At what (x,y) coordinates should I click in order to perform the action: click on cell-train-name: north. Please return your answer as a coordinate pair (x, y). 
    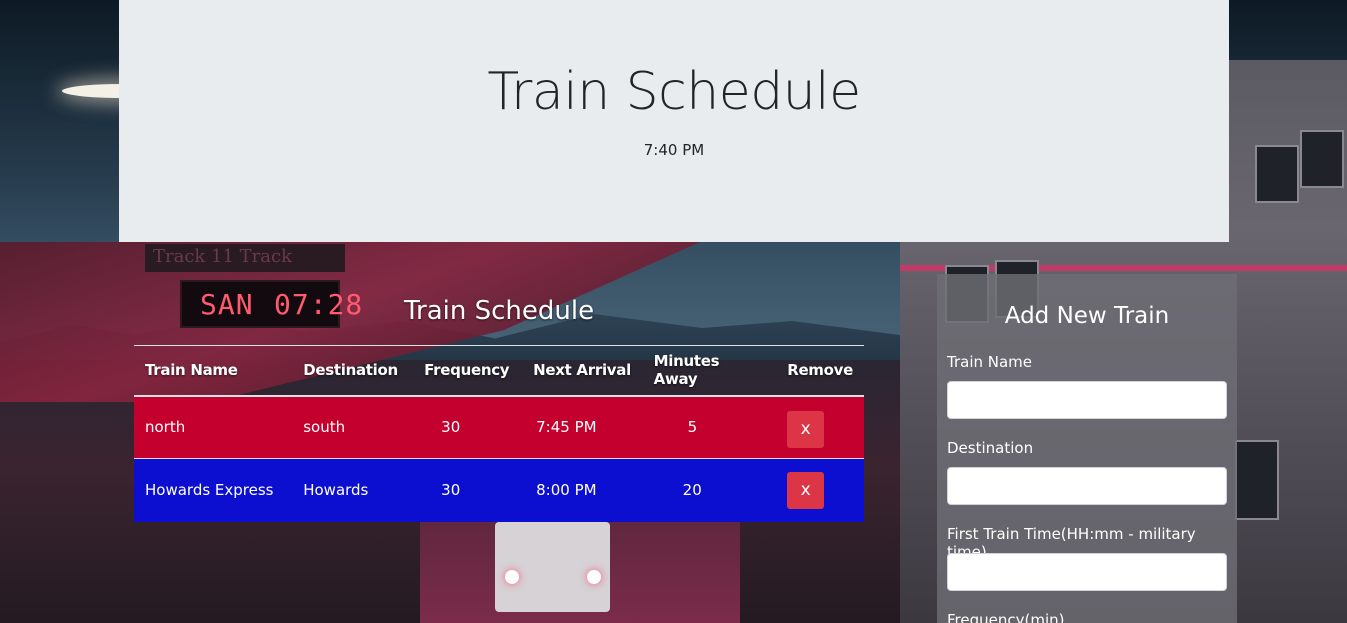
    Looking at the image, I should click on (165, 427).